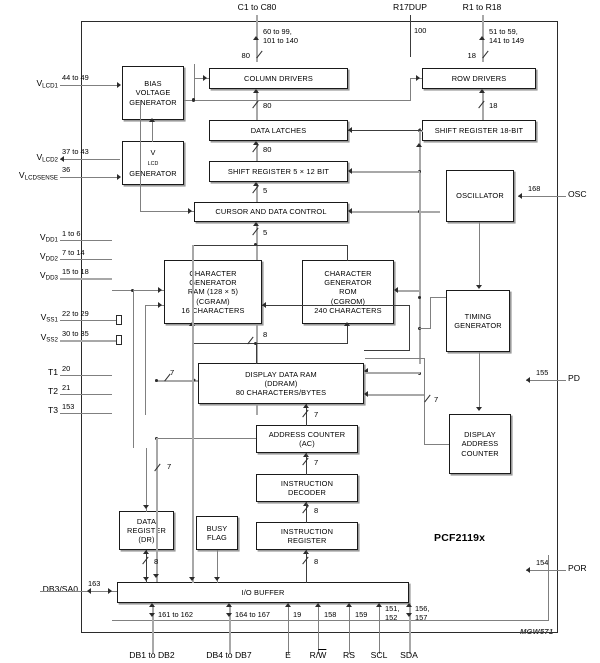  Describe the element at coordinates (263, 592) in the screenshot. I see `block-io-buffer: I/O BUFFER` at that location.